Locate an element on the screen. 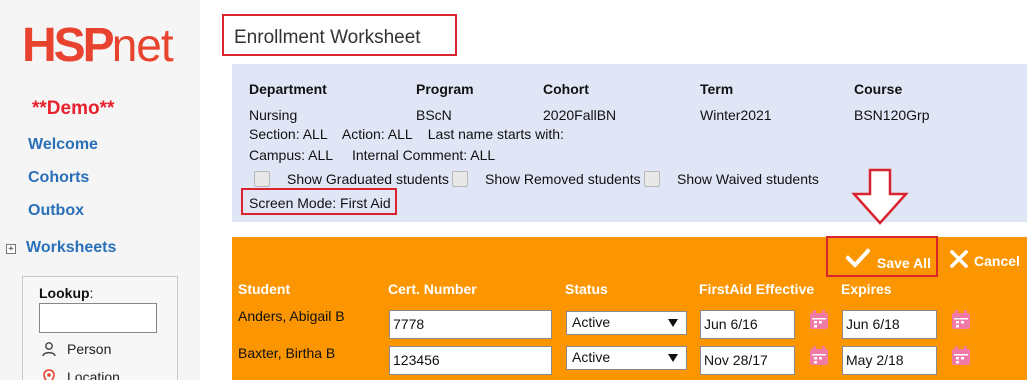 Image resolution: width=1031 pixels, height=380 pixels. column-header-cert-number: Cert. Number is located at coordinates (432, 289).